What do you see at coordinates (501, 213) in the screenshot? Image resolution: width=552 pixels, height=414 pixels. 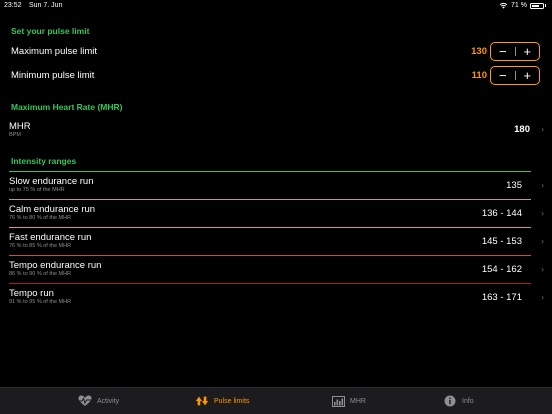 I see `range-value: 136 - 144` at bounding box center [501, 213].